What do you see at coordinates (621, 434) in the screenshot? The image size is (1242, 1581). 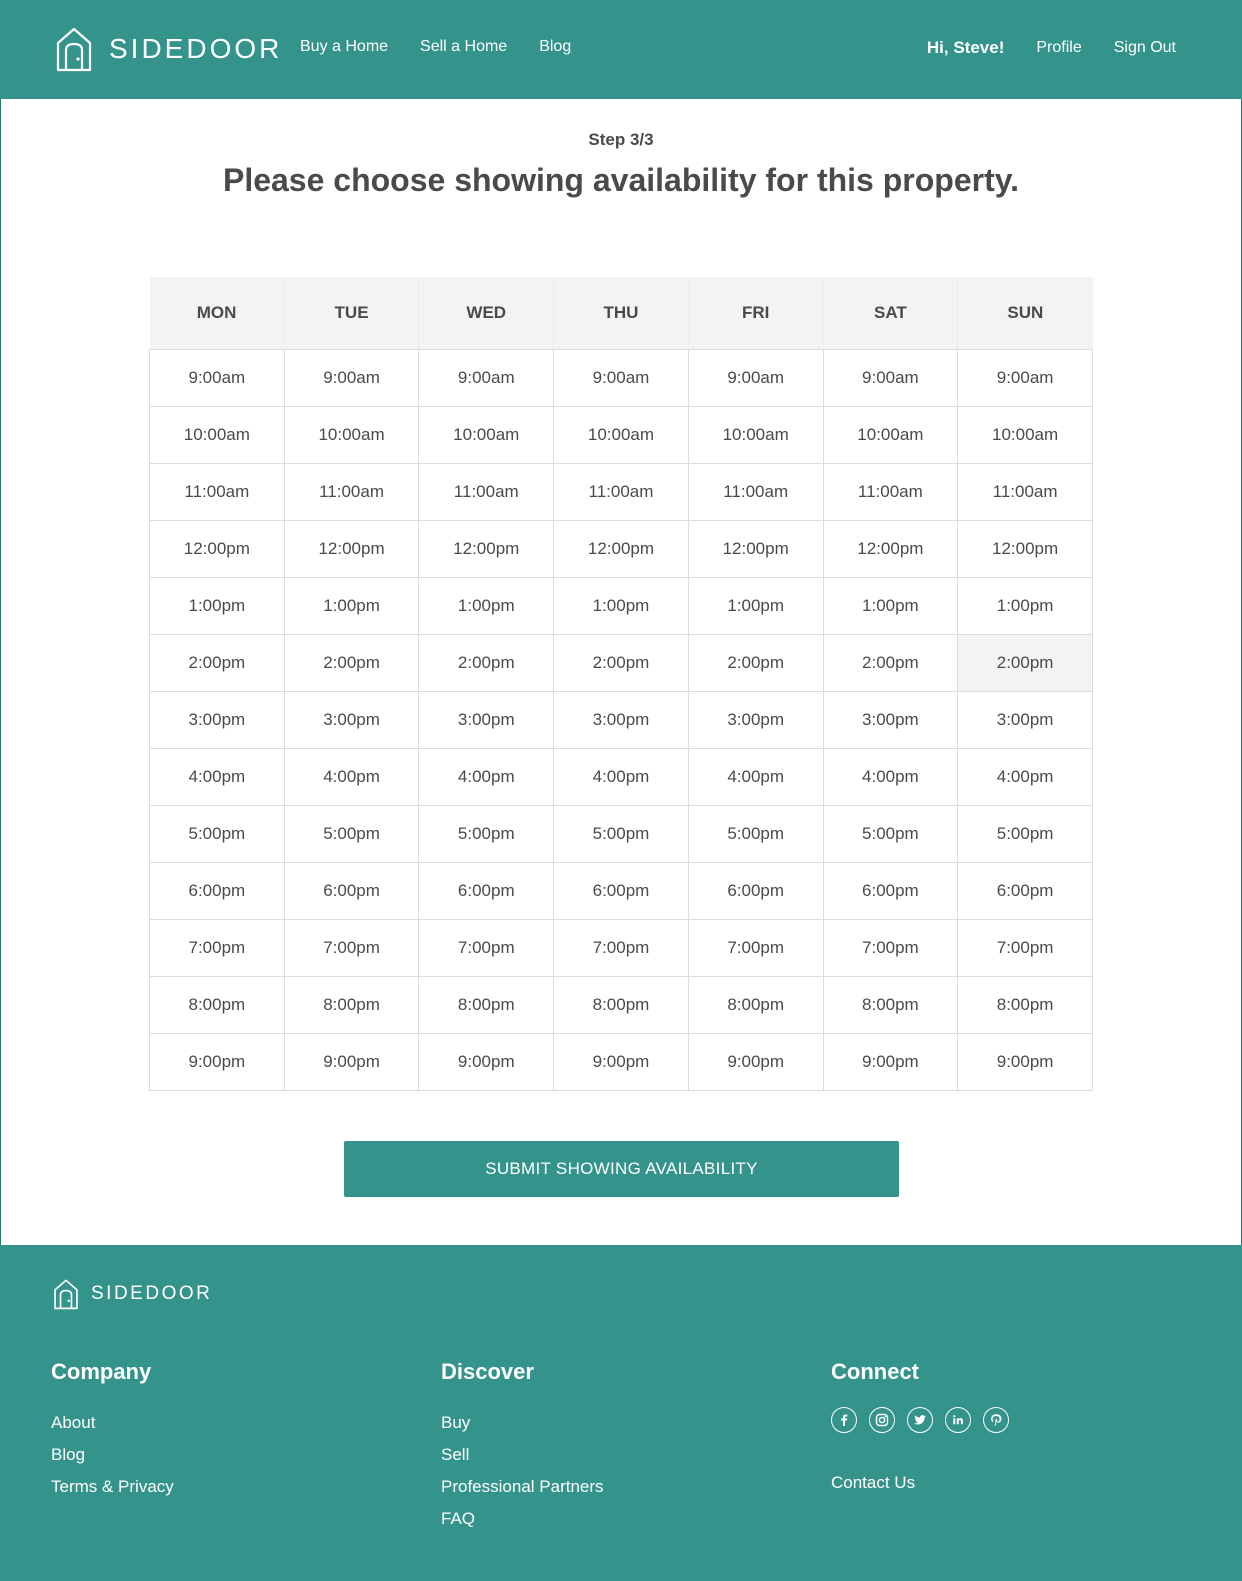 I see `time-slot-thu: 10:00am` at bounding box center [621, 434].